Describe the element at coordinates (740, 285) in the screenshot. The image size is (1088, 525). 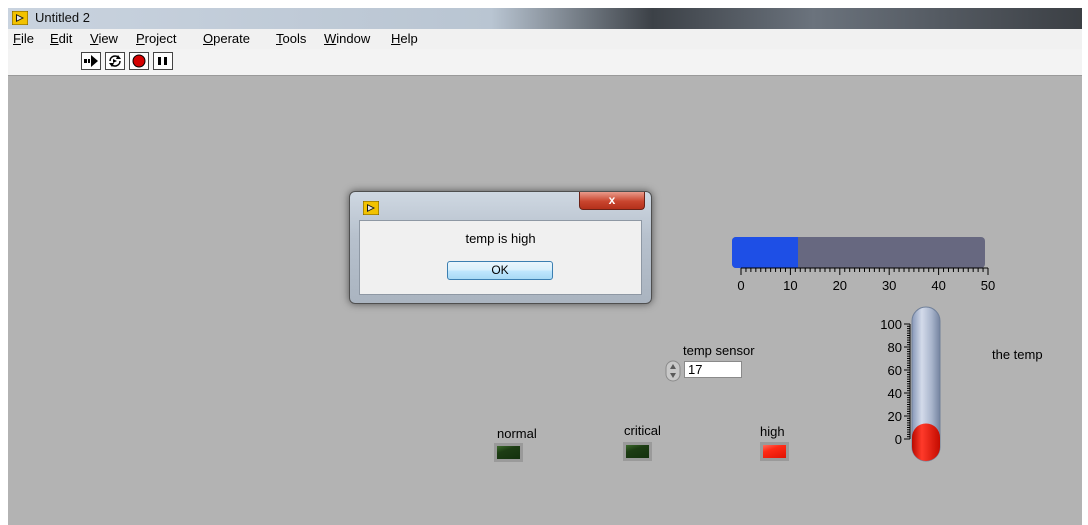
I see `progress-tick-label: 0` at that location.